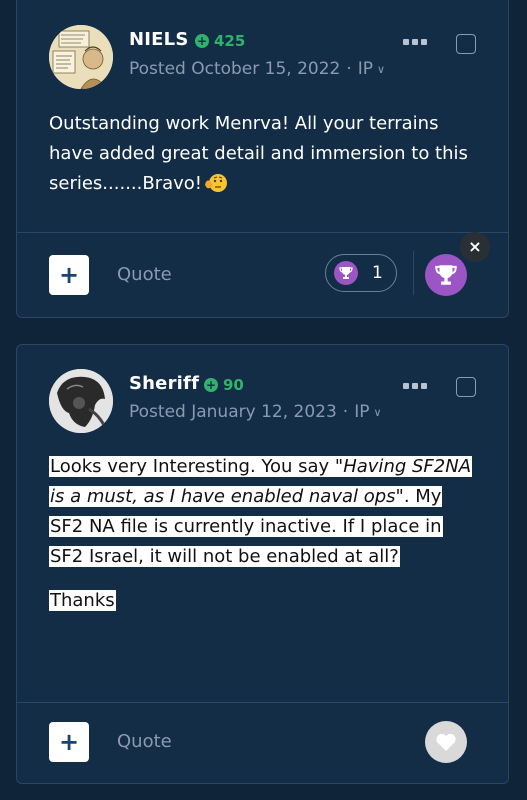 The width and height of the screenshot is (527, 800). I want to click on post-meta: Posted January 12, 2023 · IP ∨, so click(255, 412).